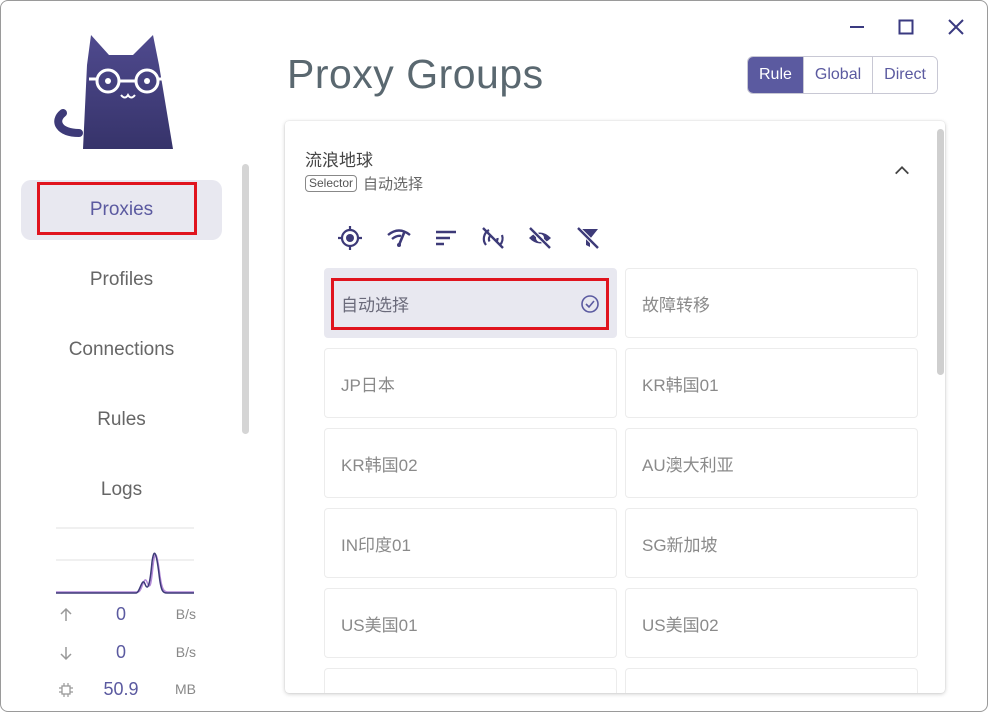 The image size is (988, 712). What do you see at coordinates (470, 383) in the screenshot?
I see `proxy-item: JP日本` at bounding box center [470, 383].